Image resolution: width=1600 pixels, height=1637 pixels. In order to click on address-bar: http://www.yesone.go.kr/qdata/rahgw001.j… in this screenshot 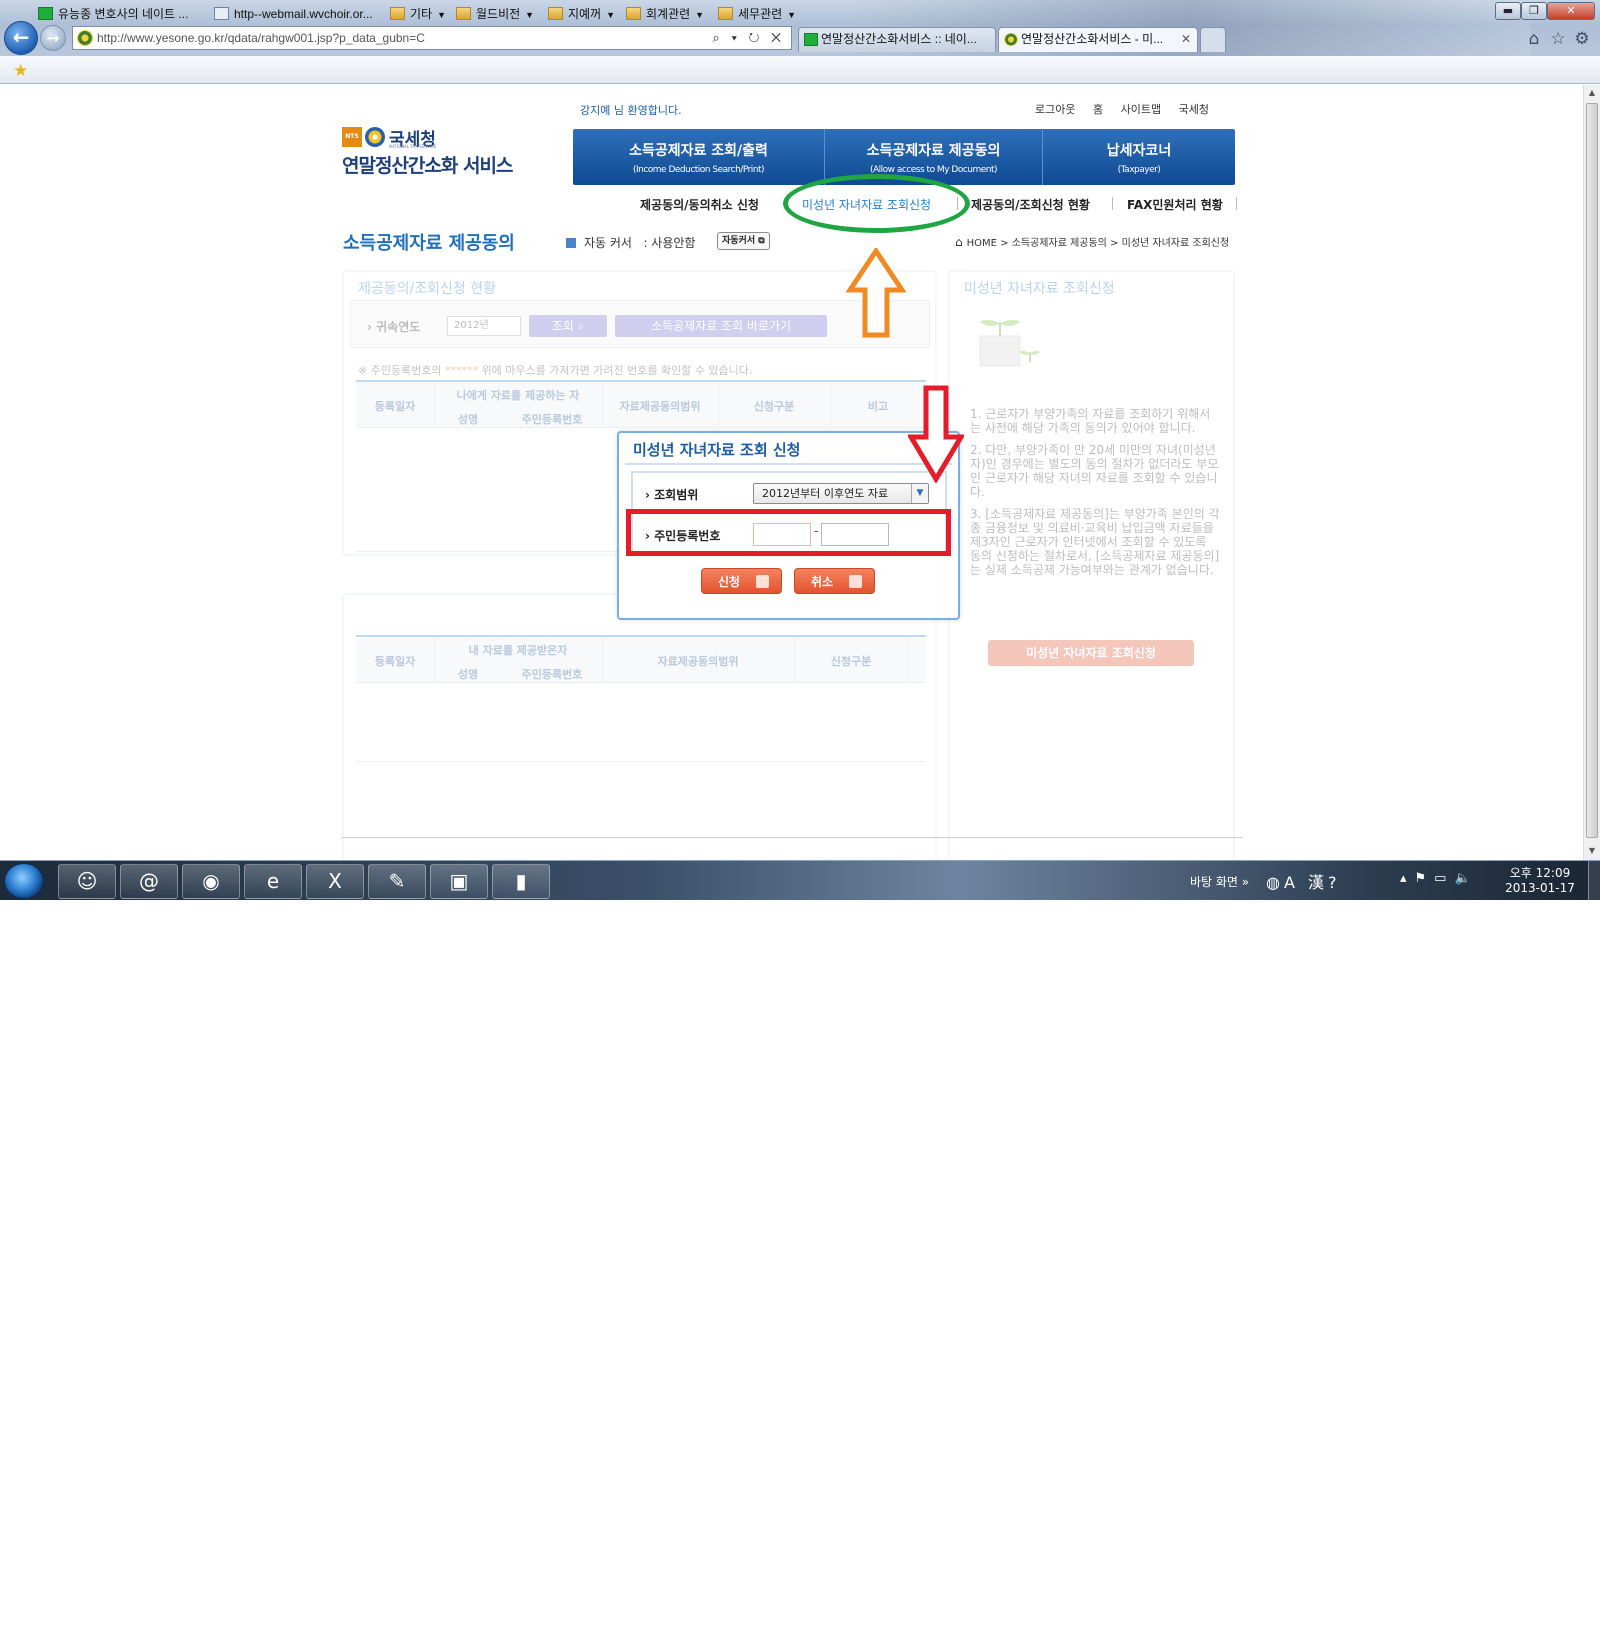, I will do `click(432, 38)`.